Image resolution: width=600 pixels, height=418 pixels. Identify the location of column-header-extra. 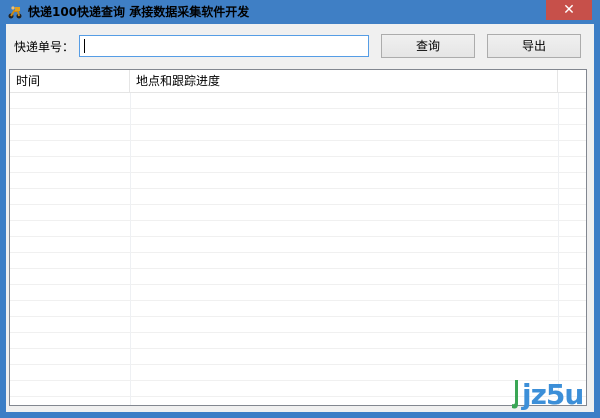
(572, 81).